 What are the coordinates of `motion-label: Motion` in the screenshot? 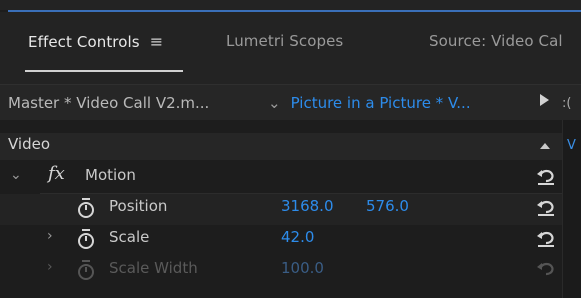 It's located at (110, 175).